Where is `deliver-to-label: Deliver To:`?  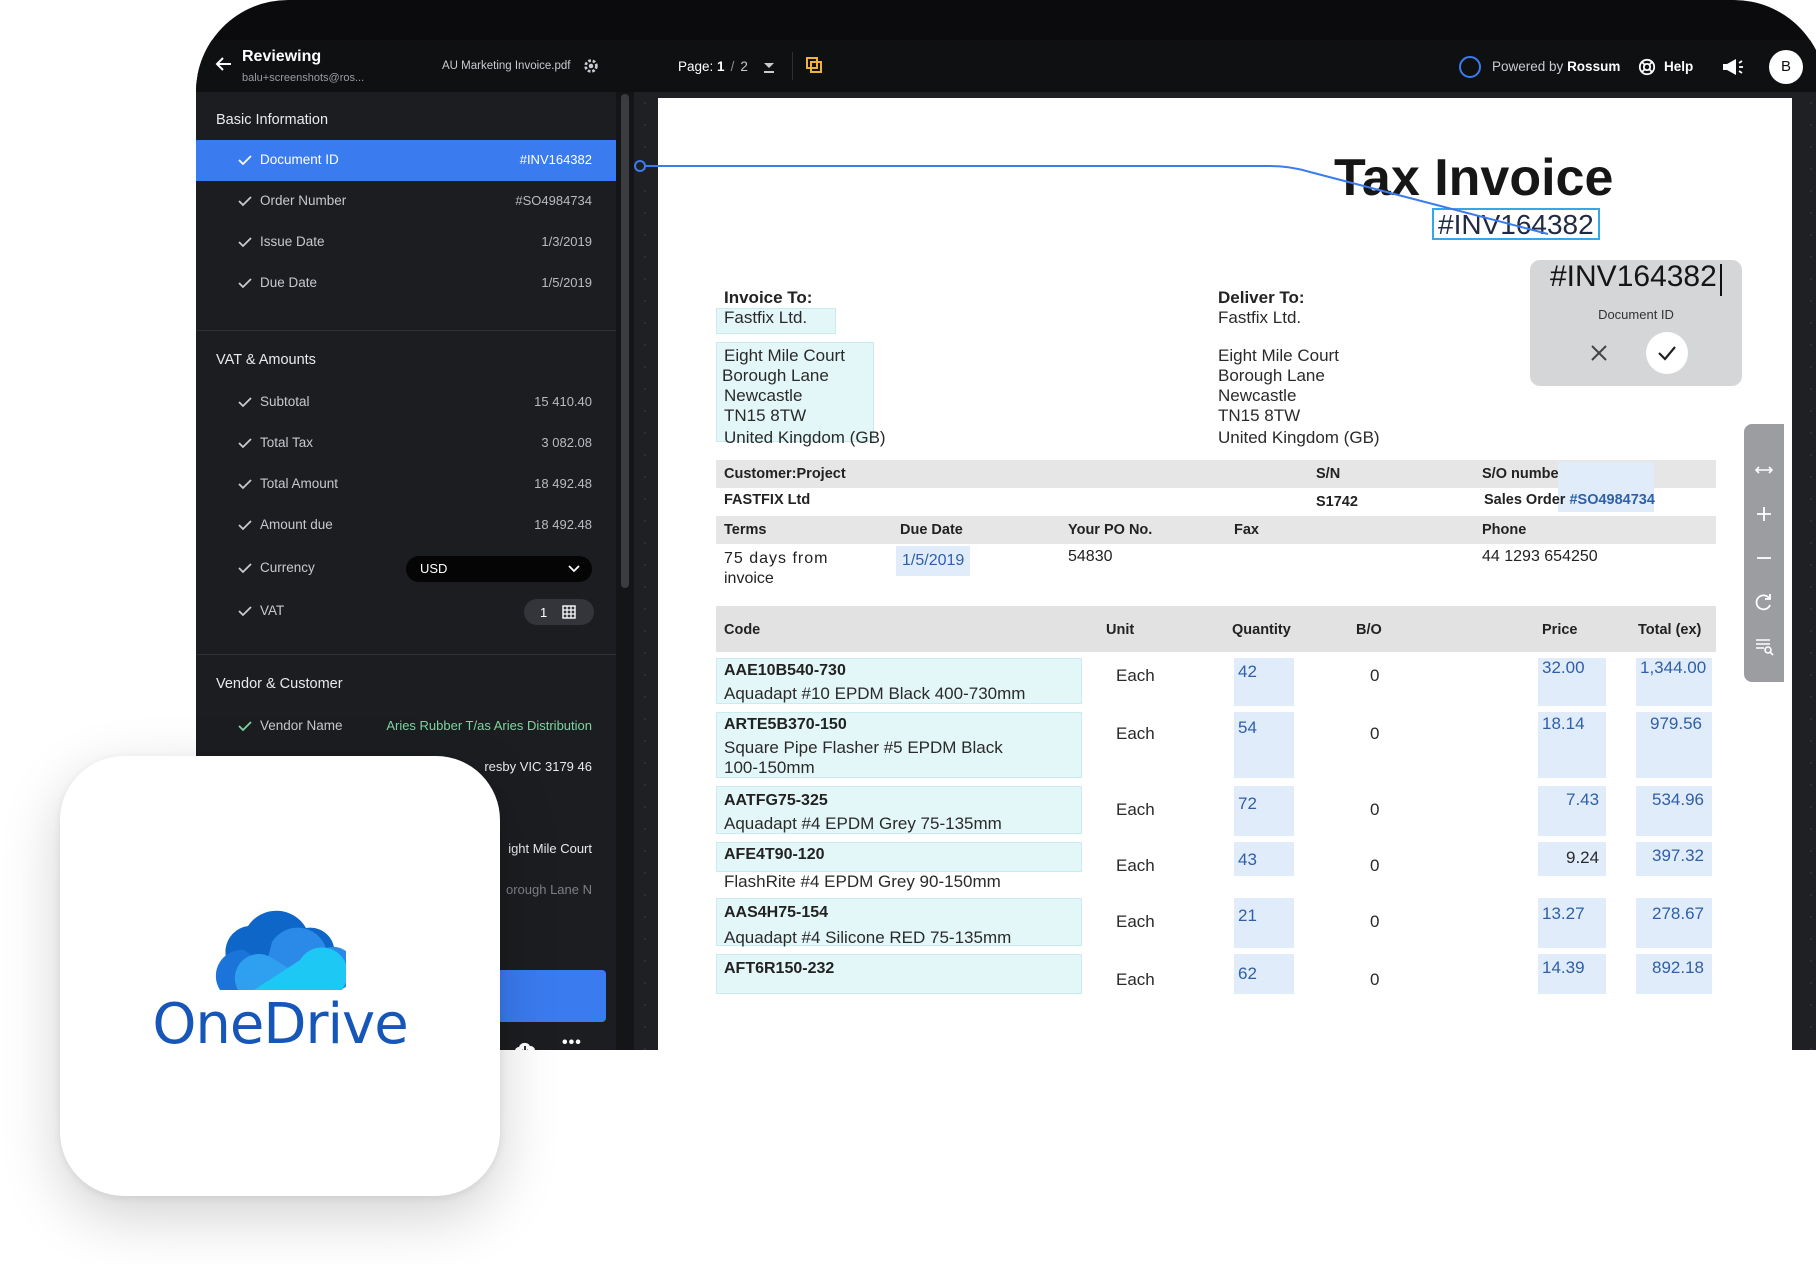 deliver-to-label: Deliver To: is located at coordinates (1261, 297).